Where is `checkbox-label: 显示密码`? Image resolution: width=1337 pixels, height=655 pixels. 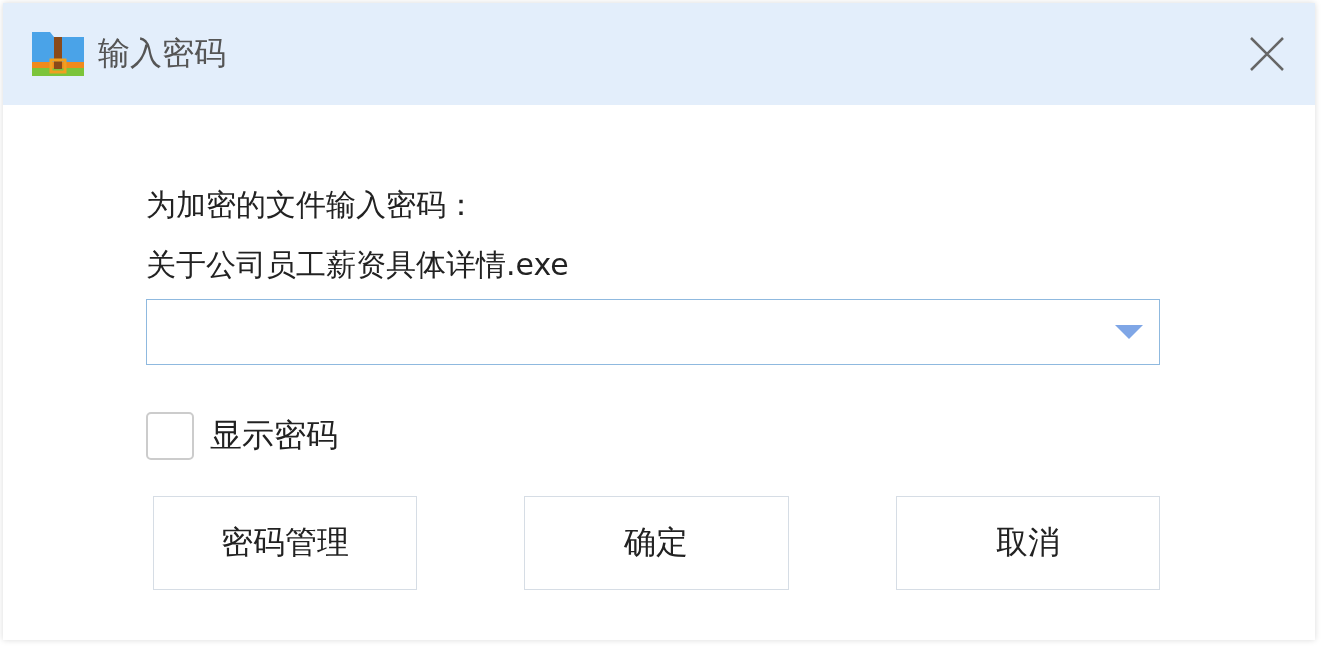 checkbox-label: 显示密码 is located at coordinates (274, 435).